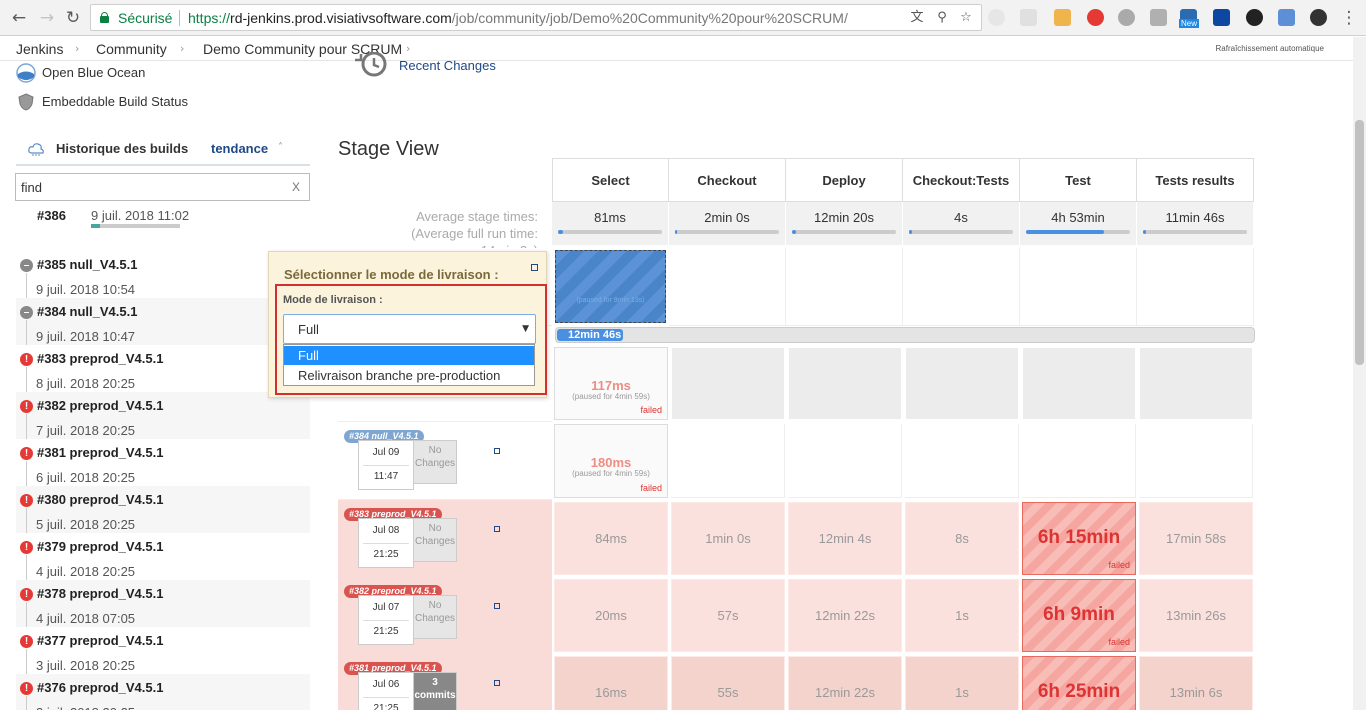 Image resolution: width=1366 pixels, height=710 pixels. What do you see at coordinates (1286, 17) in the screenshot?
I see `calendar-icon` at bounding box center [1286, 17].